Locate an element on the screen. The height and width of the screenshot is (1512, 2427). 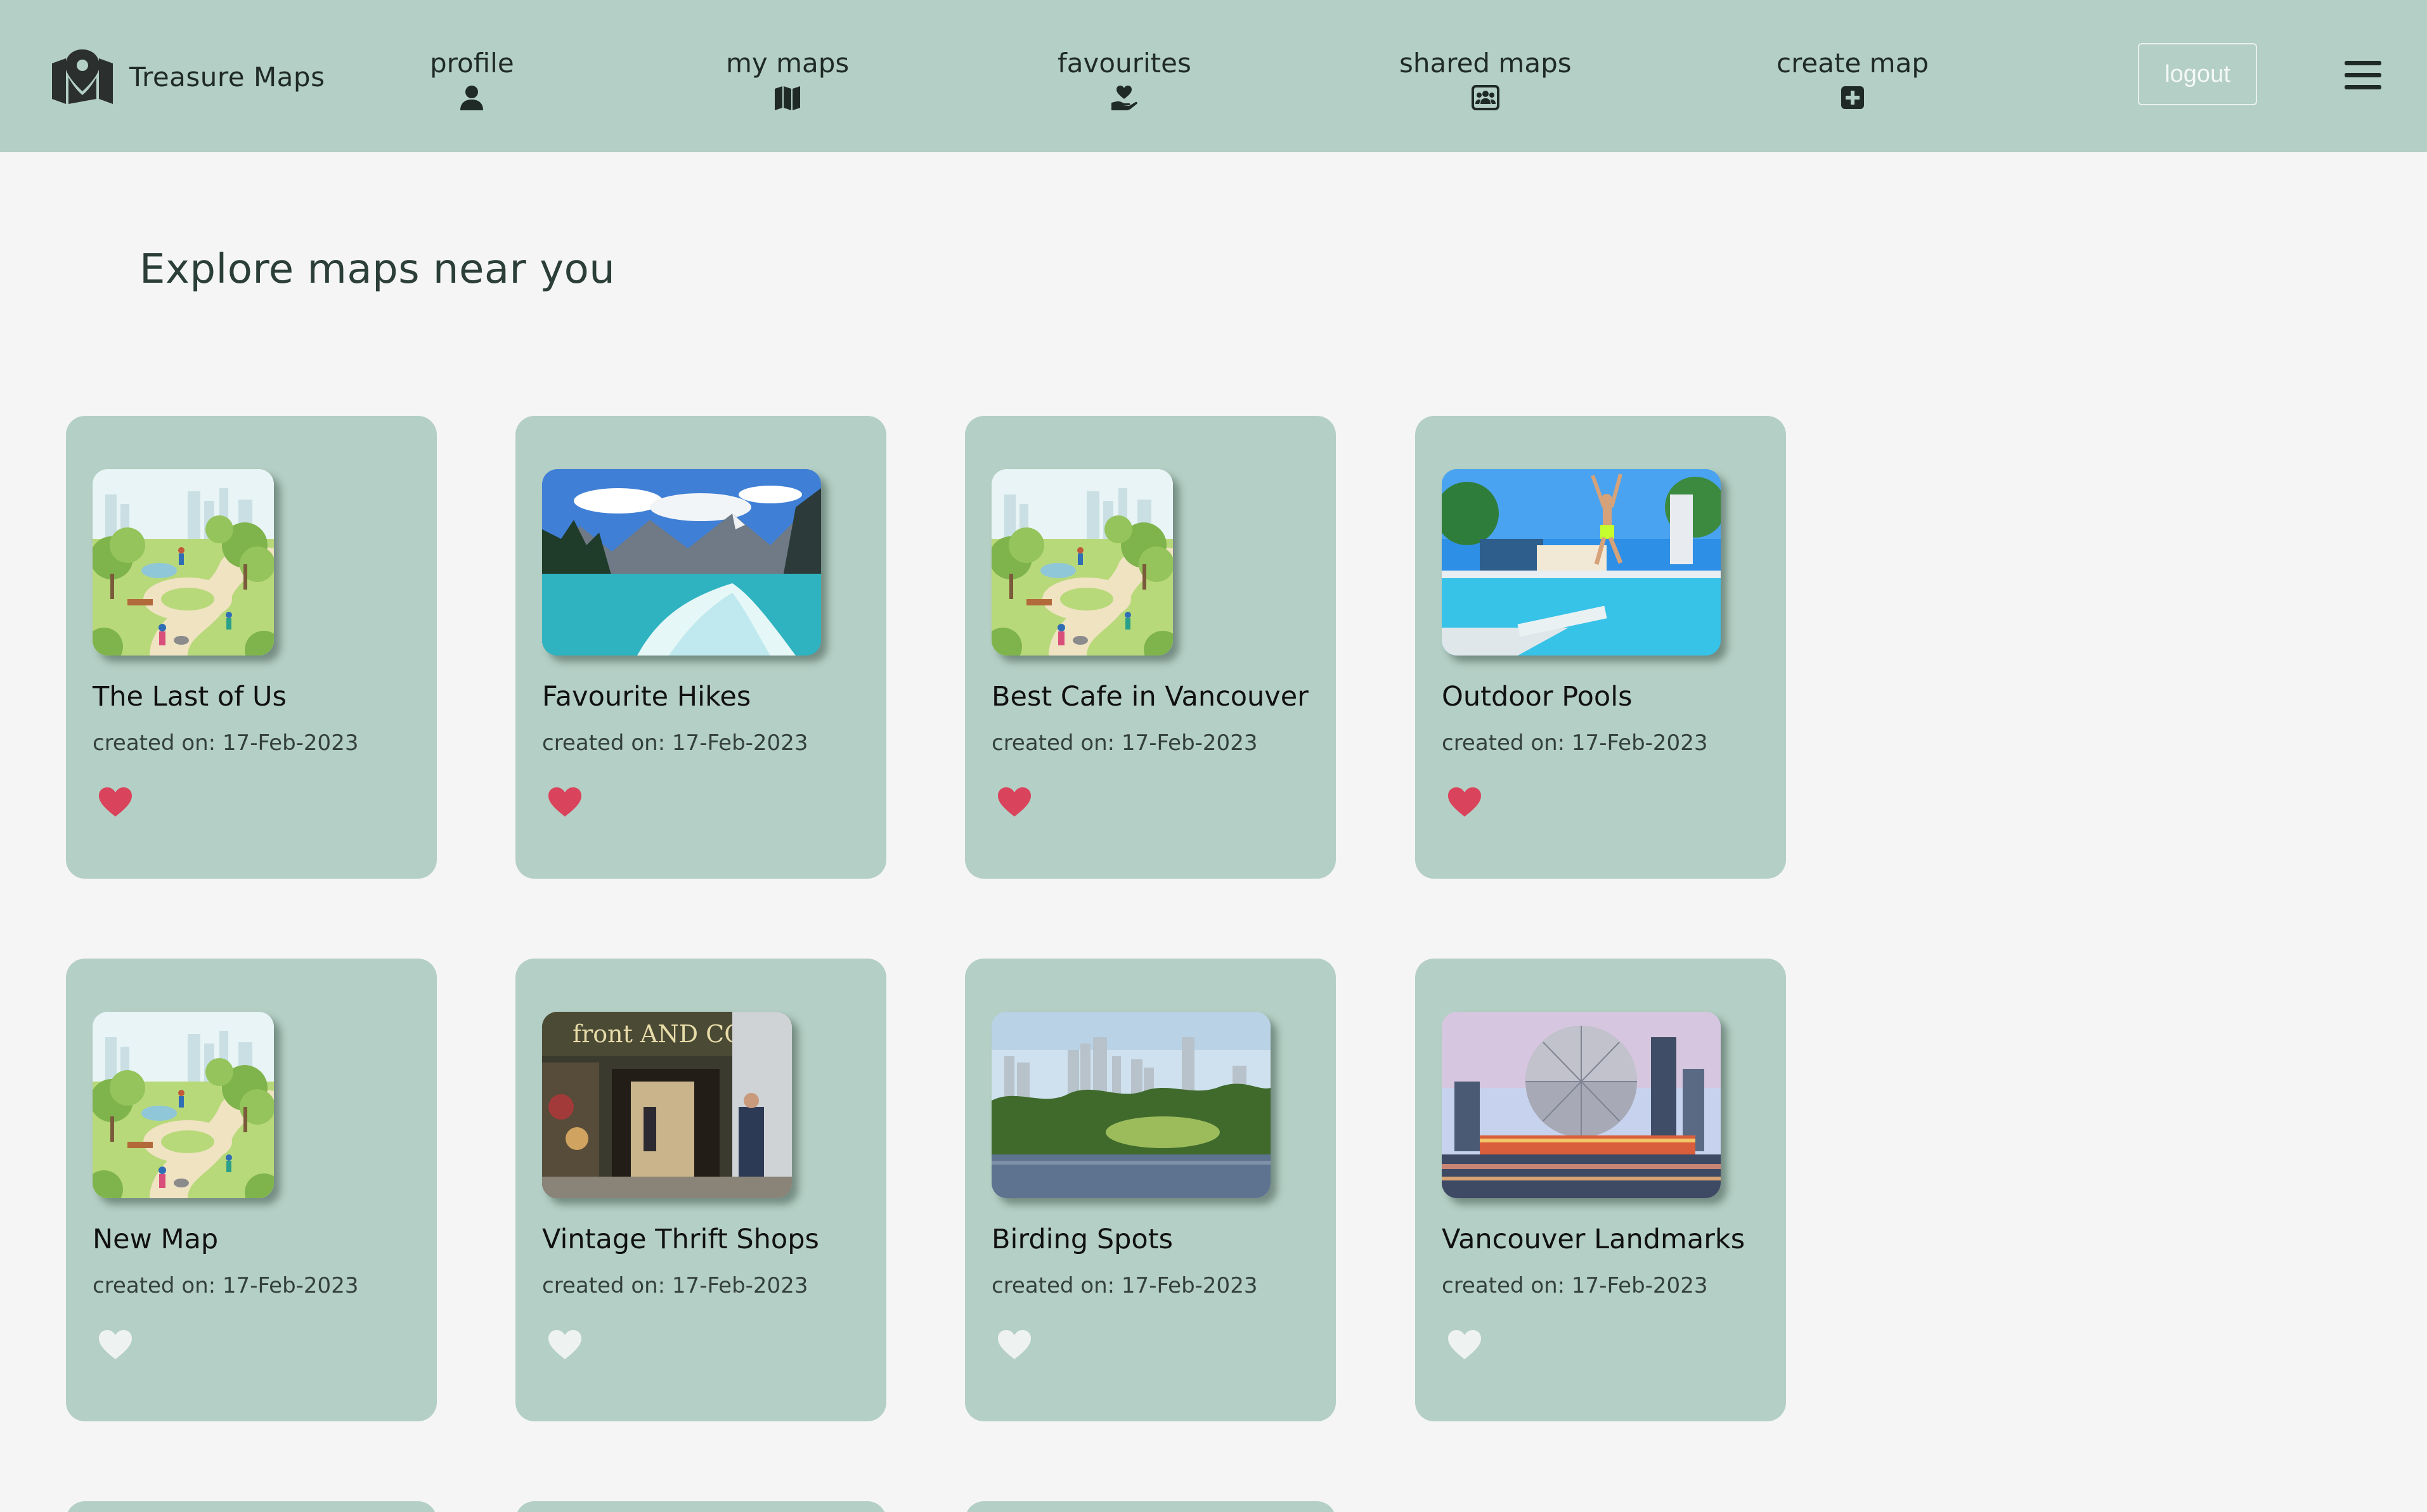
map-title: Favourite Hikes is located at coordinates (646, 697).